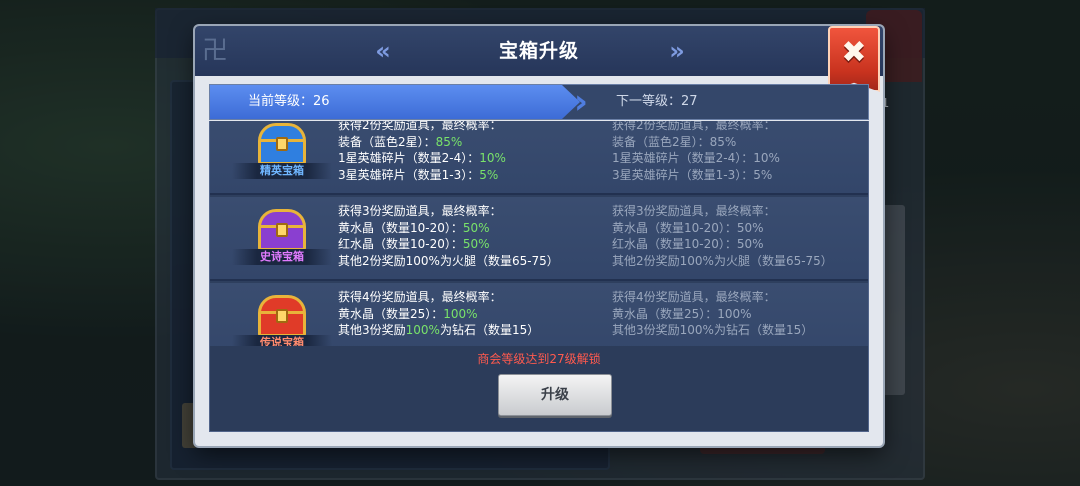 Image resolution: width=1080 pixels, height=486 pixels. I want to click on close-button: ✖, so click(854, 59).